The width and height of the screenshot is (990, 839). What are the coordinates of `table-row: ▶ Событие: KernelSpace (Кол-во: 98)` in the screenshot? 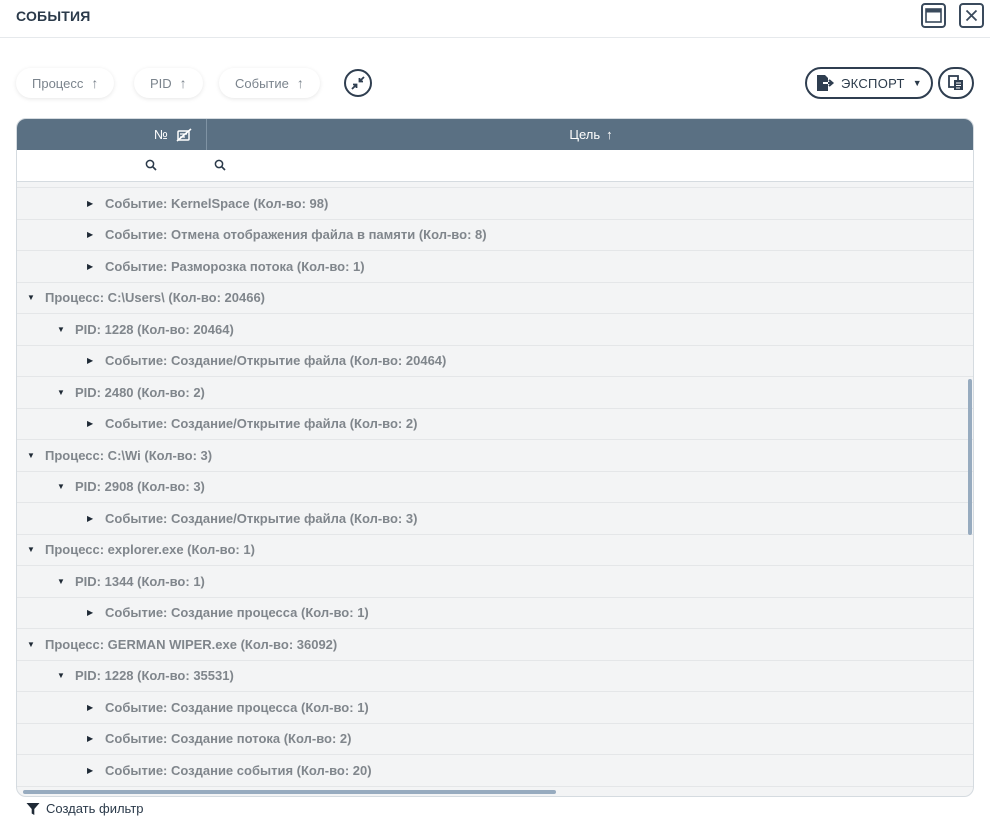 It's located at (495, 204).